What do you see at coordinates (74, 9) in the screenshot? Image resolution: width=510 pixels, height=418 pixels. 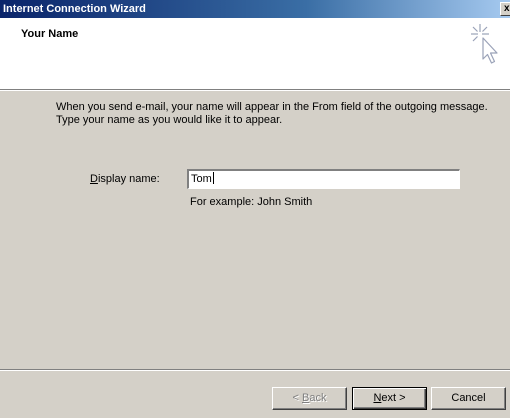 I see `window-title: Internet Connection Wizard` at bounding box center [74, 9].